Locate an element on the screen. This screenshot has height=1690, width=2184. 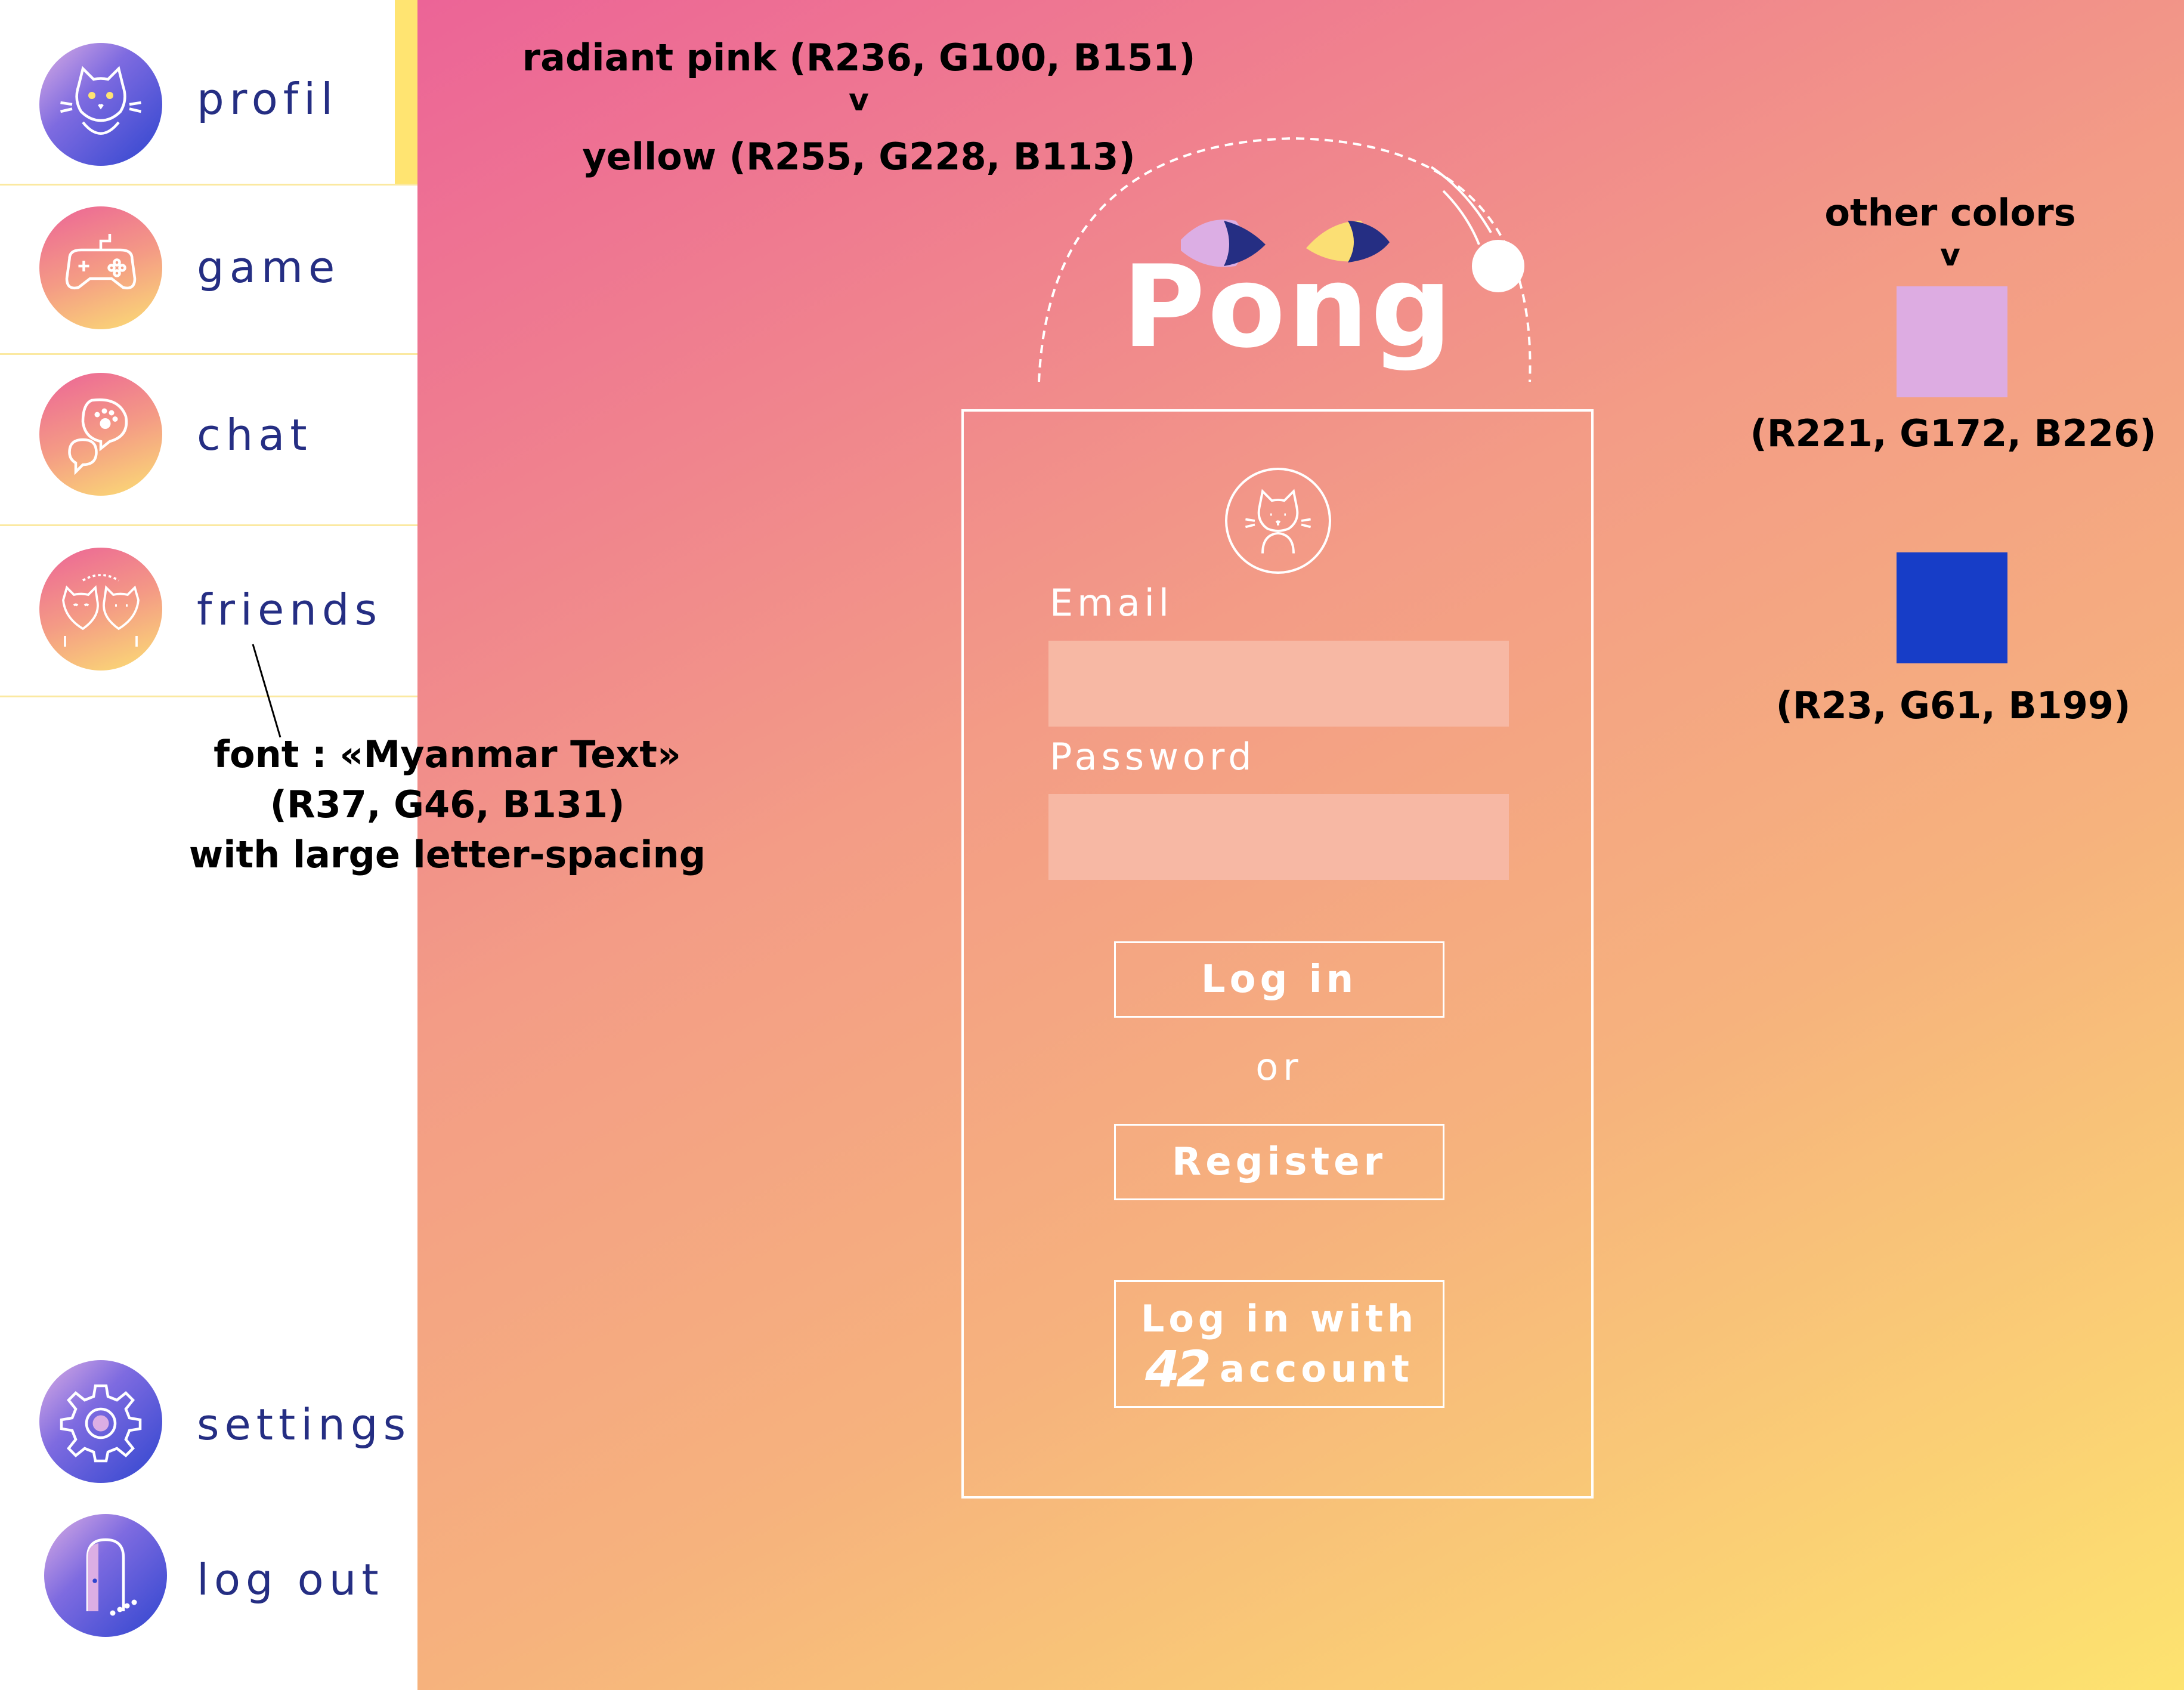
login-42-line2: account is located at coordinates (1316, 1369).